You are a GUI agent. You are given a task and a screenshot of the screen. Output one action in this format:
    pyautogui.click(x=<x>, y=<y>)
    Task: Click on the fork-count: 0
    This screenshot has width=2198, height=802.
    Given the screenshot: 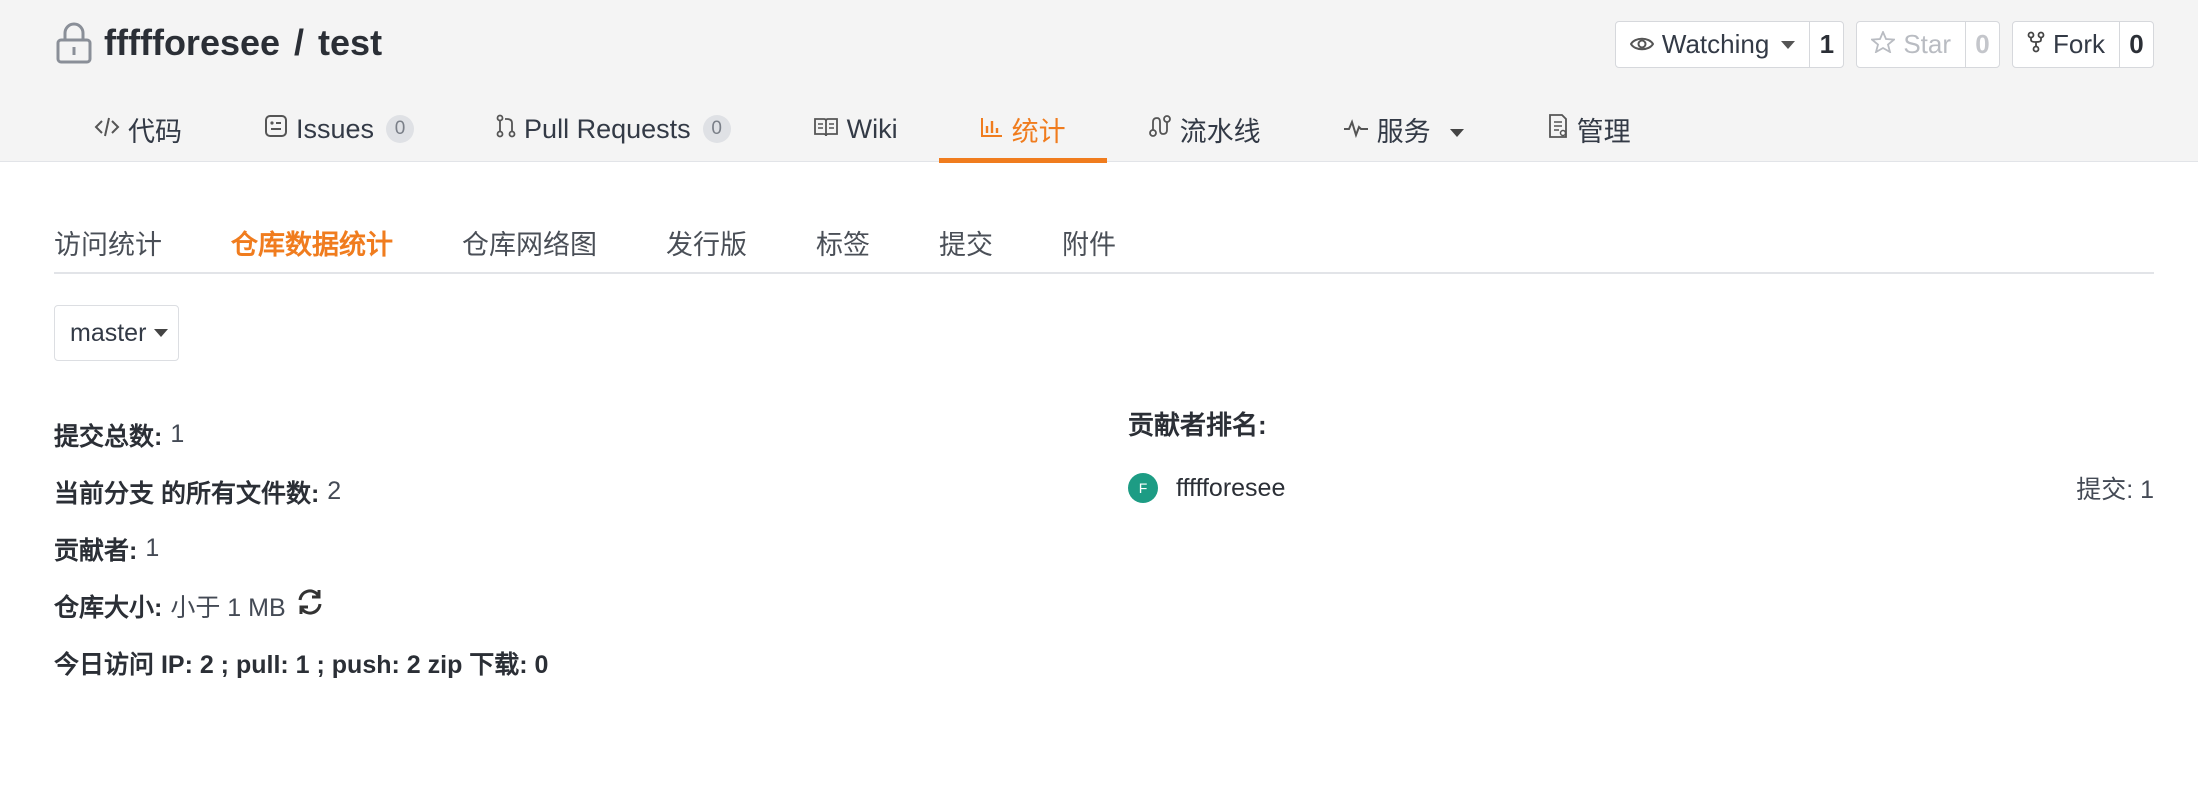 What is the action you would take?
    pyautogui.click(x=2136, y=44)
    